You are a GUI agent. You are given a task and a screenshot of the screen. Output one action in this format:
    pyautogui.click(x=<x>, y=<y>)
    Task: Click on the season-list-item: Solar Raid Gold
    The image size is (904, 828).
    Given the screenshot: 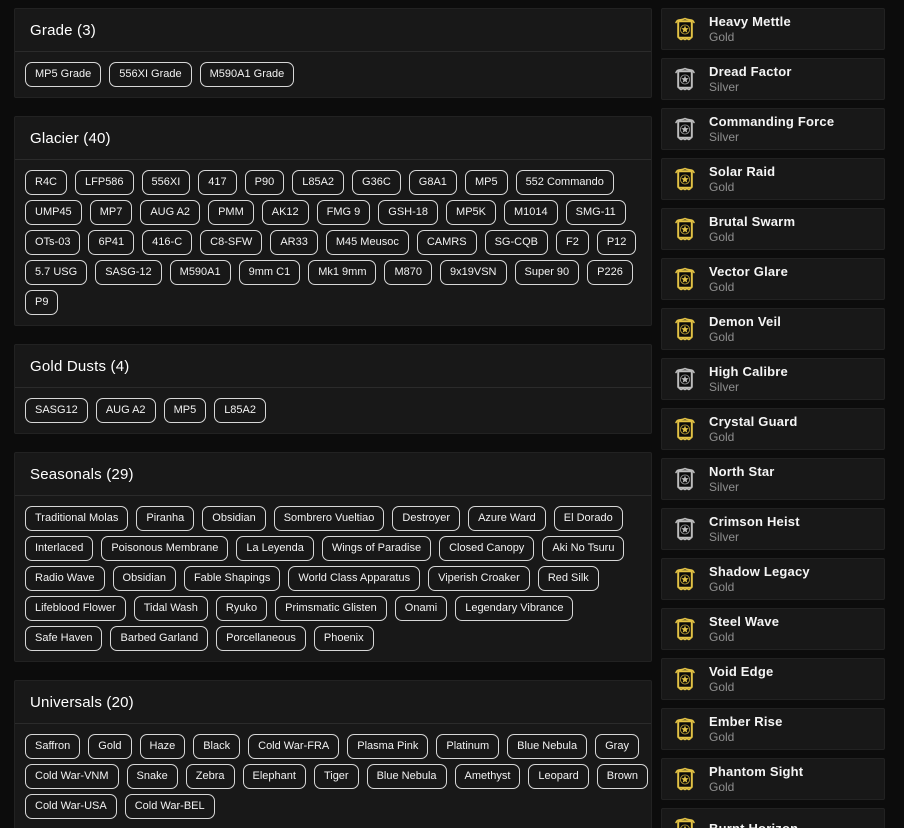 What is the action you would take?
    pyautogui.click(x=773, y=179)
    